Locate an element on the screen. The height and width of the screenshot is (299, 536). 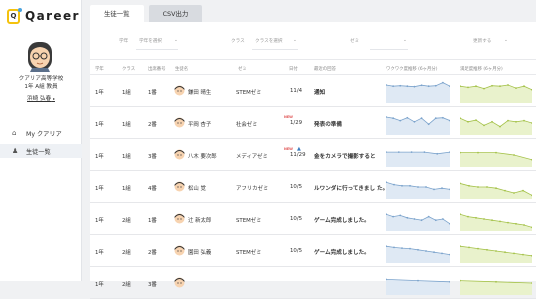
nav-label: 生徒一覧 is located at coordinates (38, 152).